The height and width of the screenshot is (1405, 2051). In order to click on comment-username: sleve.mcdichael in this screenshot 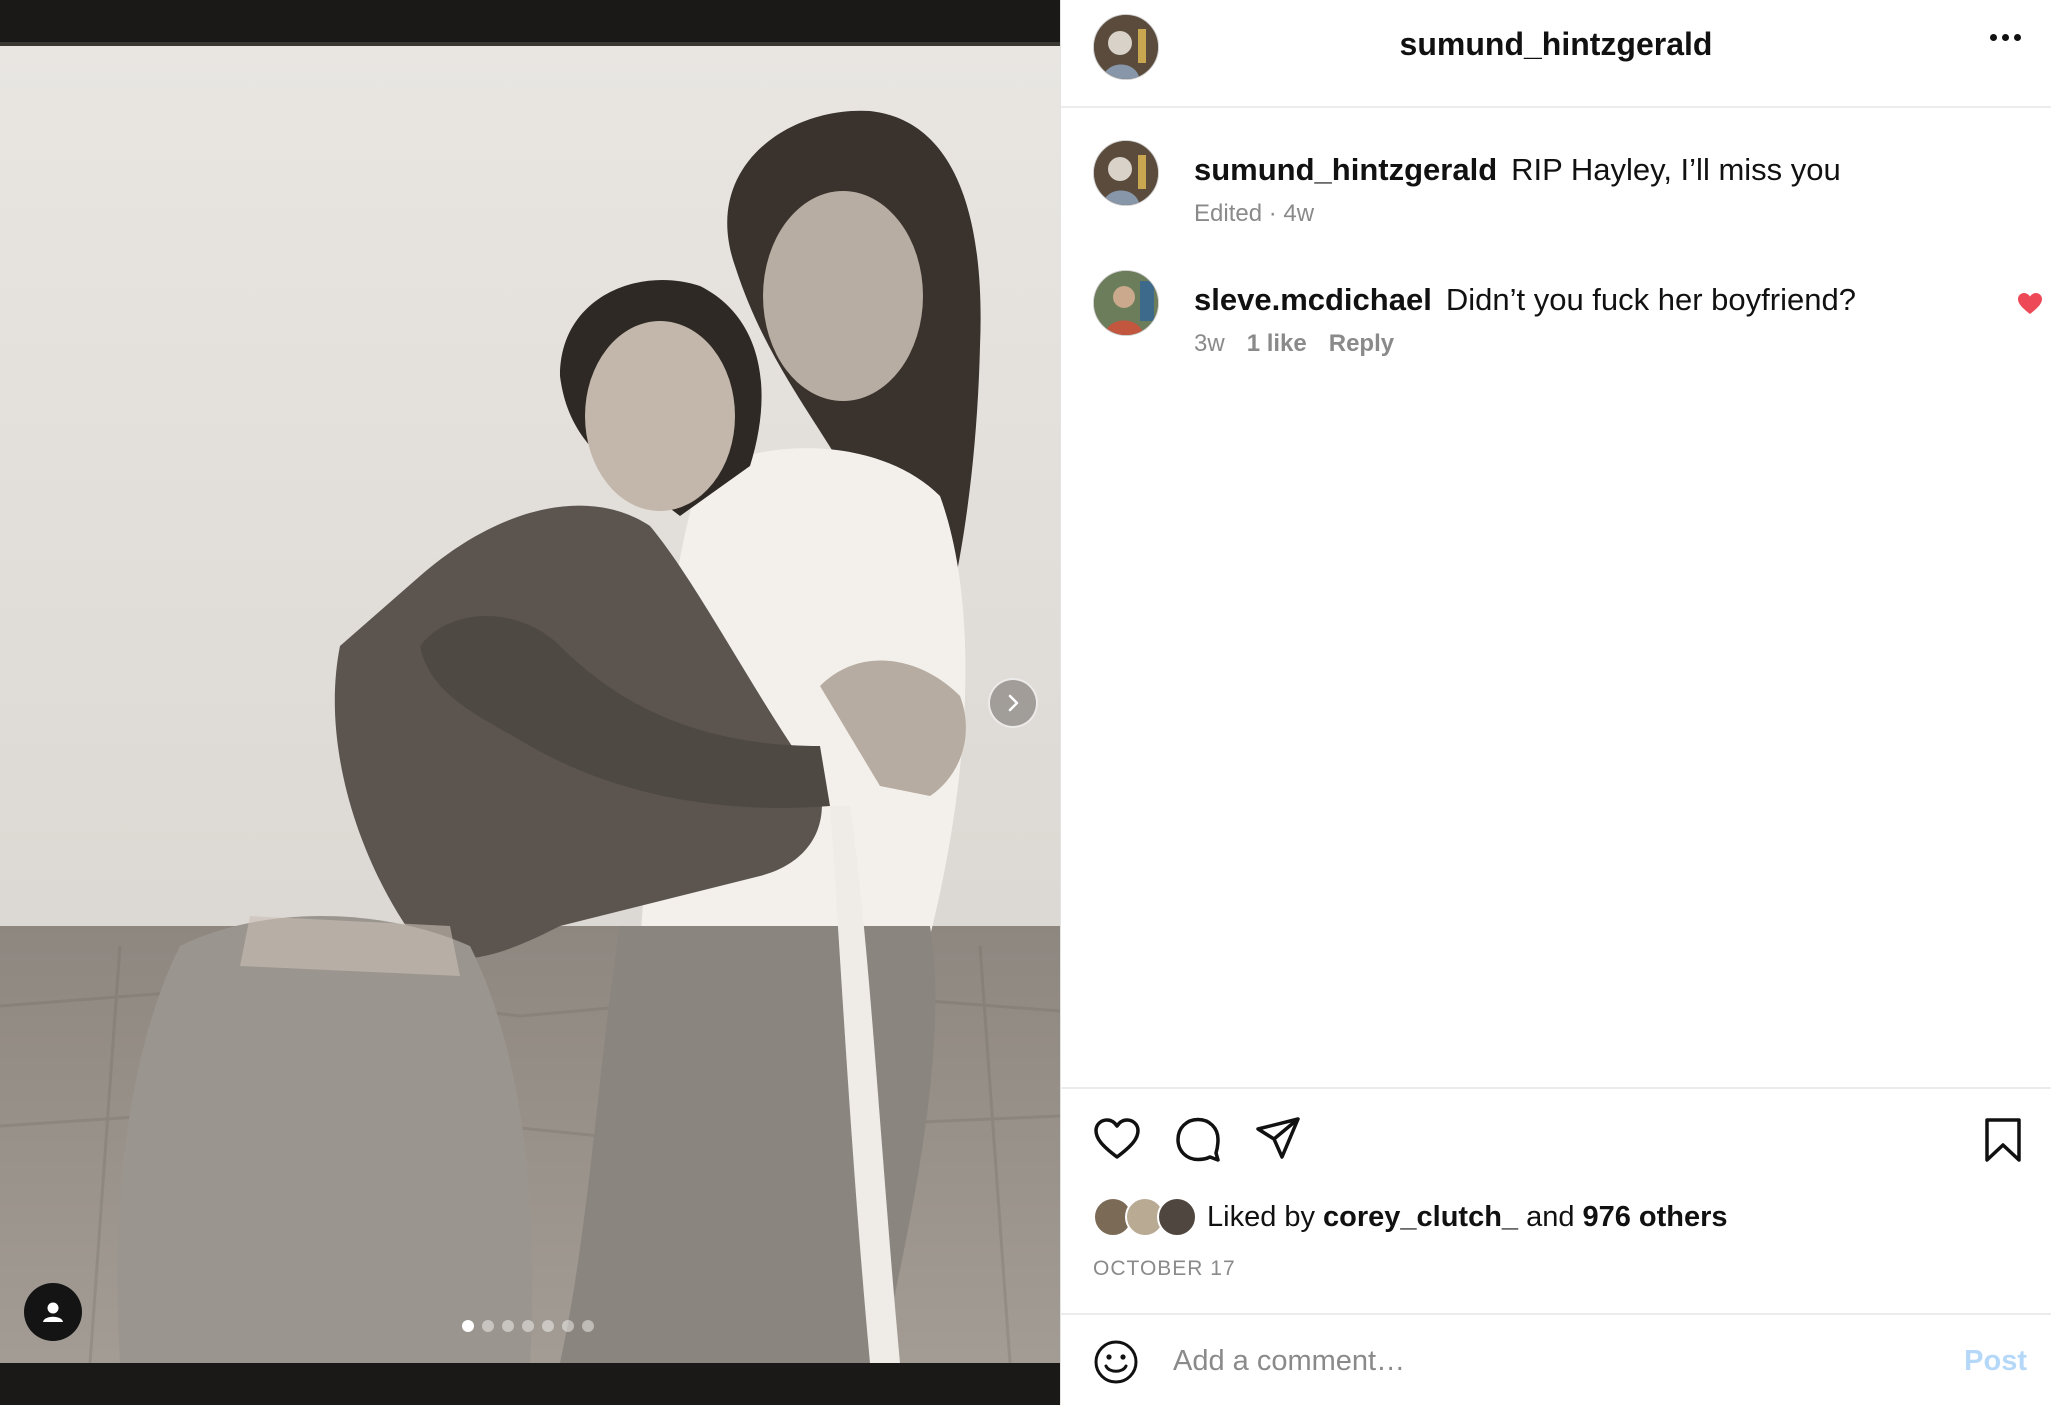, I will do `click(1313, 299)`.